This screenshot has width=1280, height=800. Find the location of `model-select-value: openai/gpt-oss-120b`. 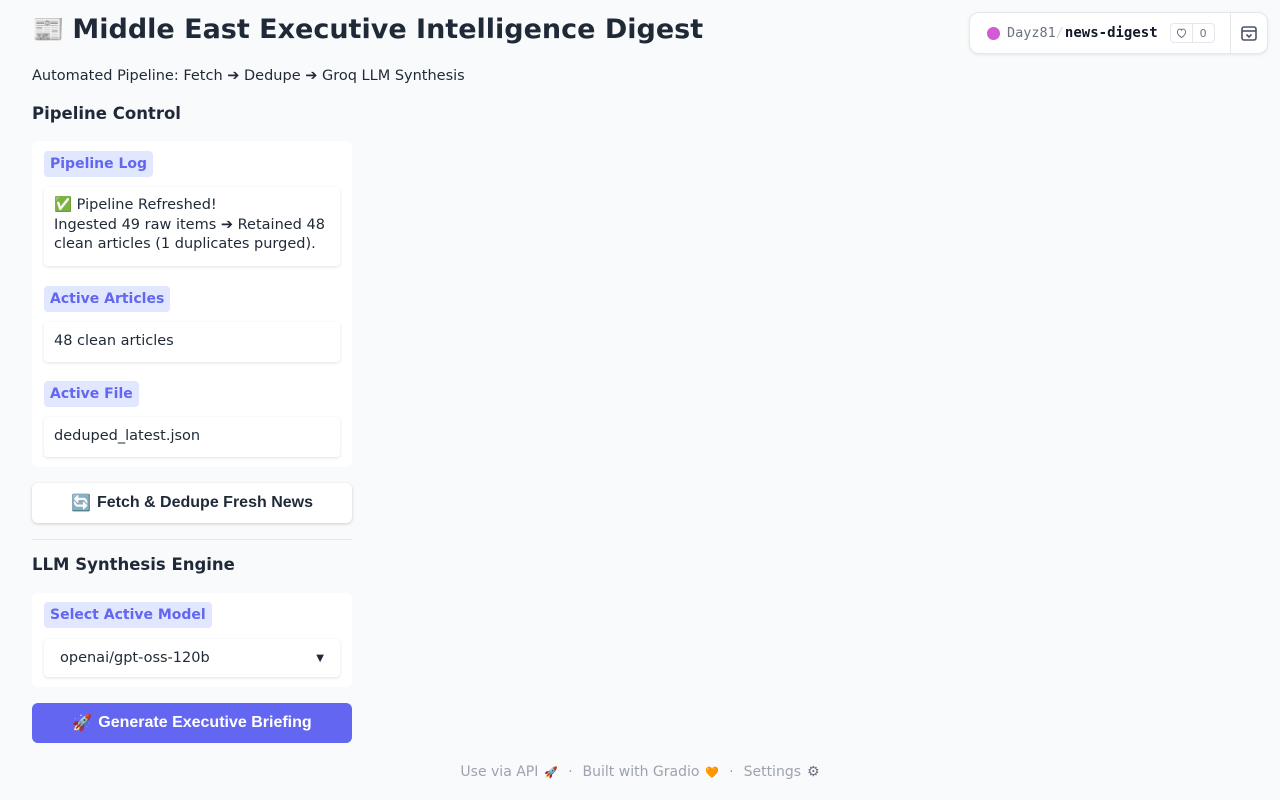

model-select-value: openai/gpt-oss-120b is located at coordinates (135, 658).